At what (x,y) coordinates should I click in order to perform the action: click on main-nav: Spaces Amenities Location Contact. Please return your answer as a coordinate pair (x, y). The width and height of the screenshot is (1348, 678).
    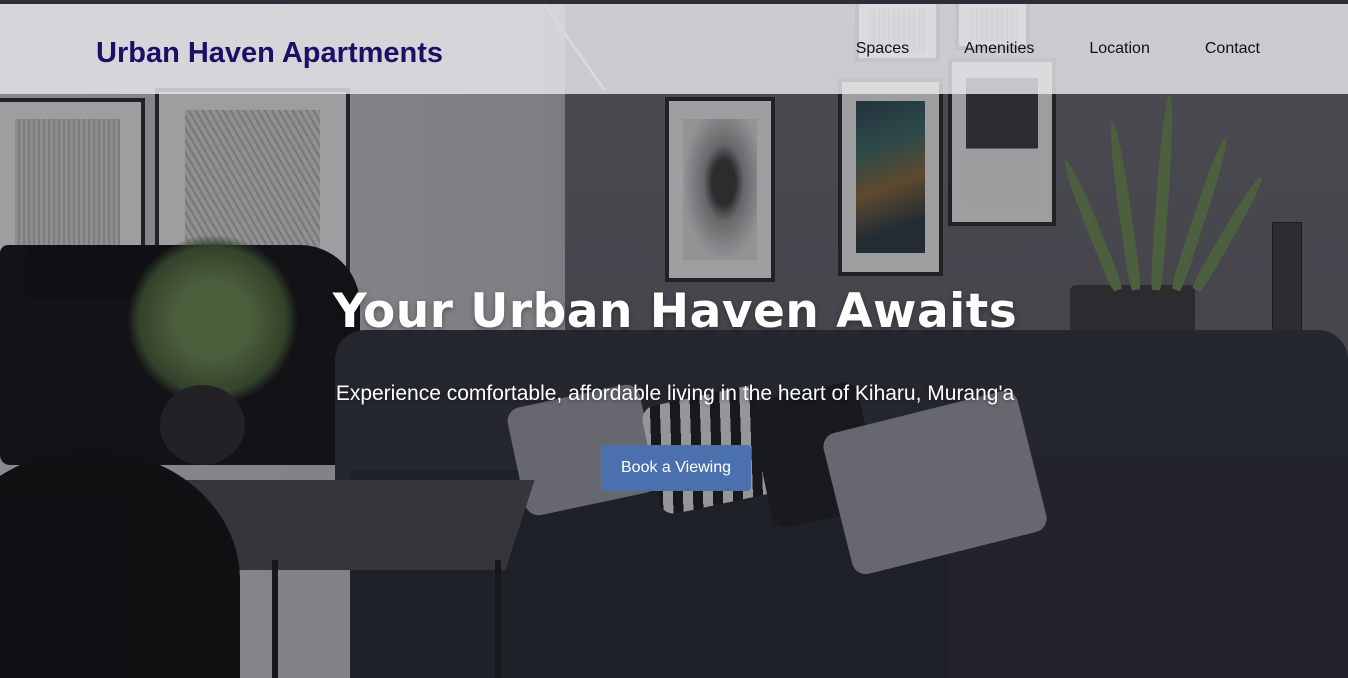
    Looking at the image, I should click on (1058, 49).